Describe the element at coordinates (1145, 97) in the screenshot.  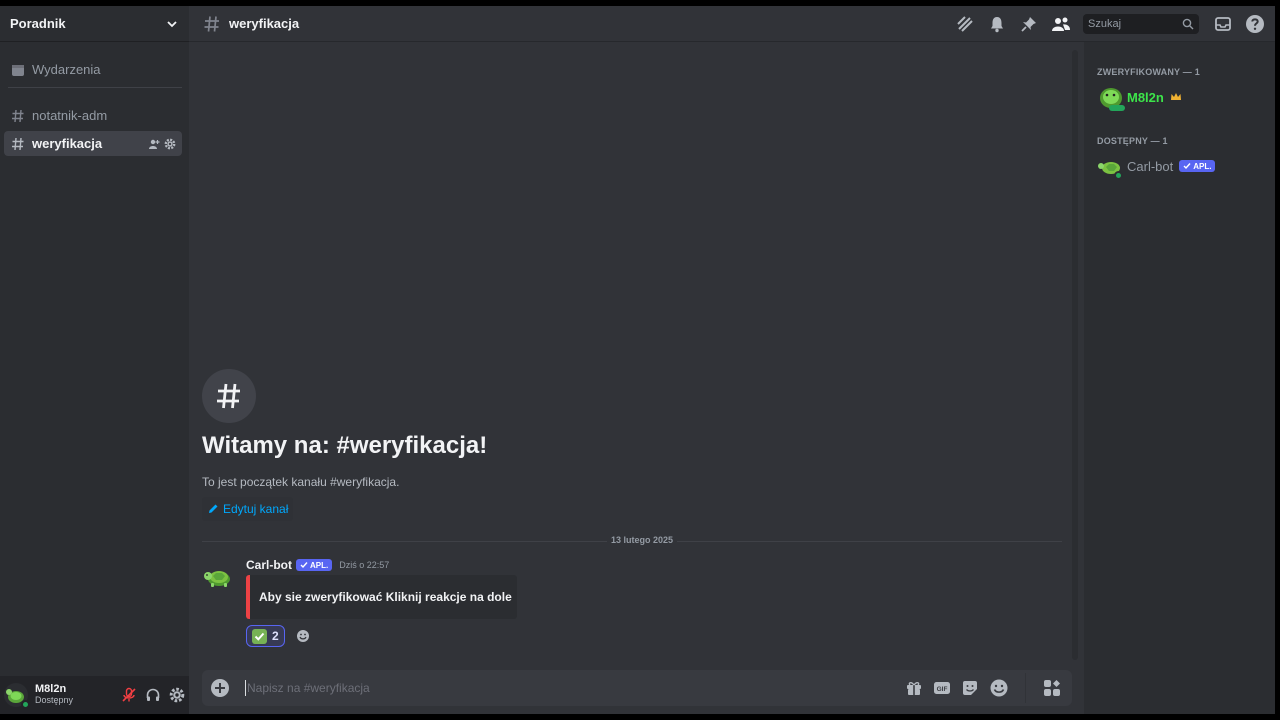
I see `member-name: M8l2n` at that location.